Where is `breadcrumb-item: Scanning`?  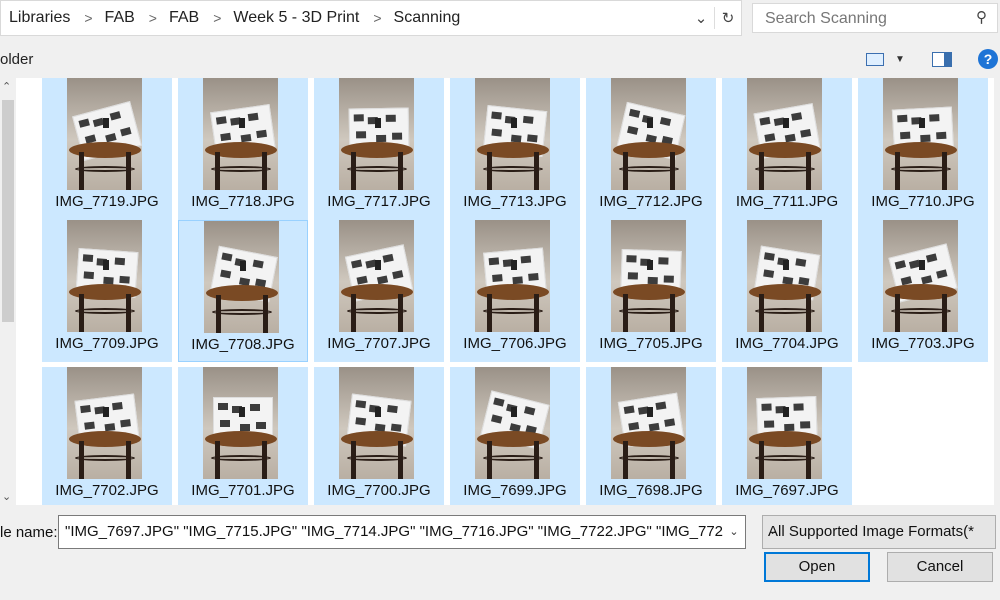 breadcrumb-item: Scanning is located at coordinates (427, 18).